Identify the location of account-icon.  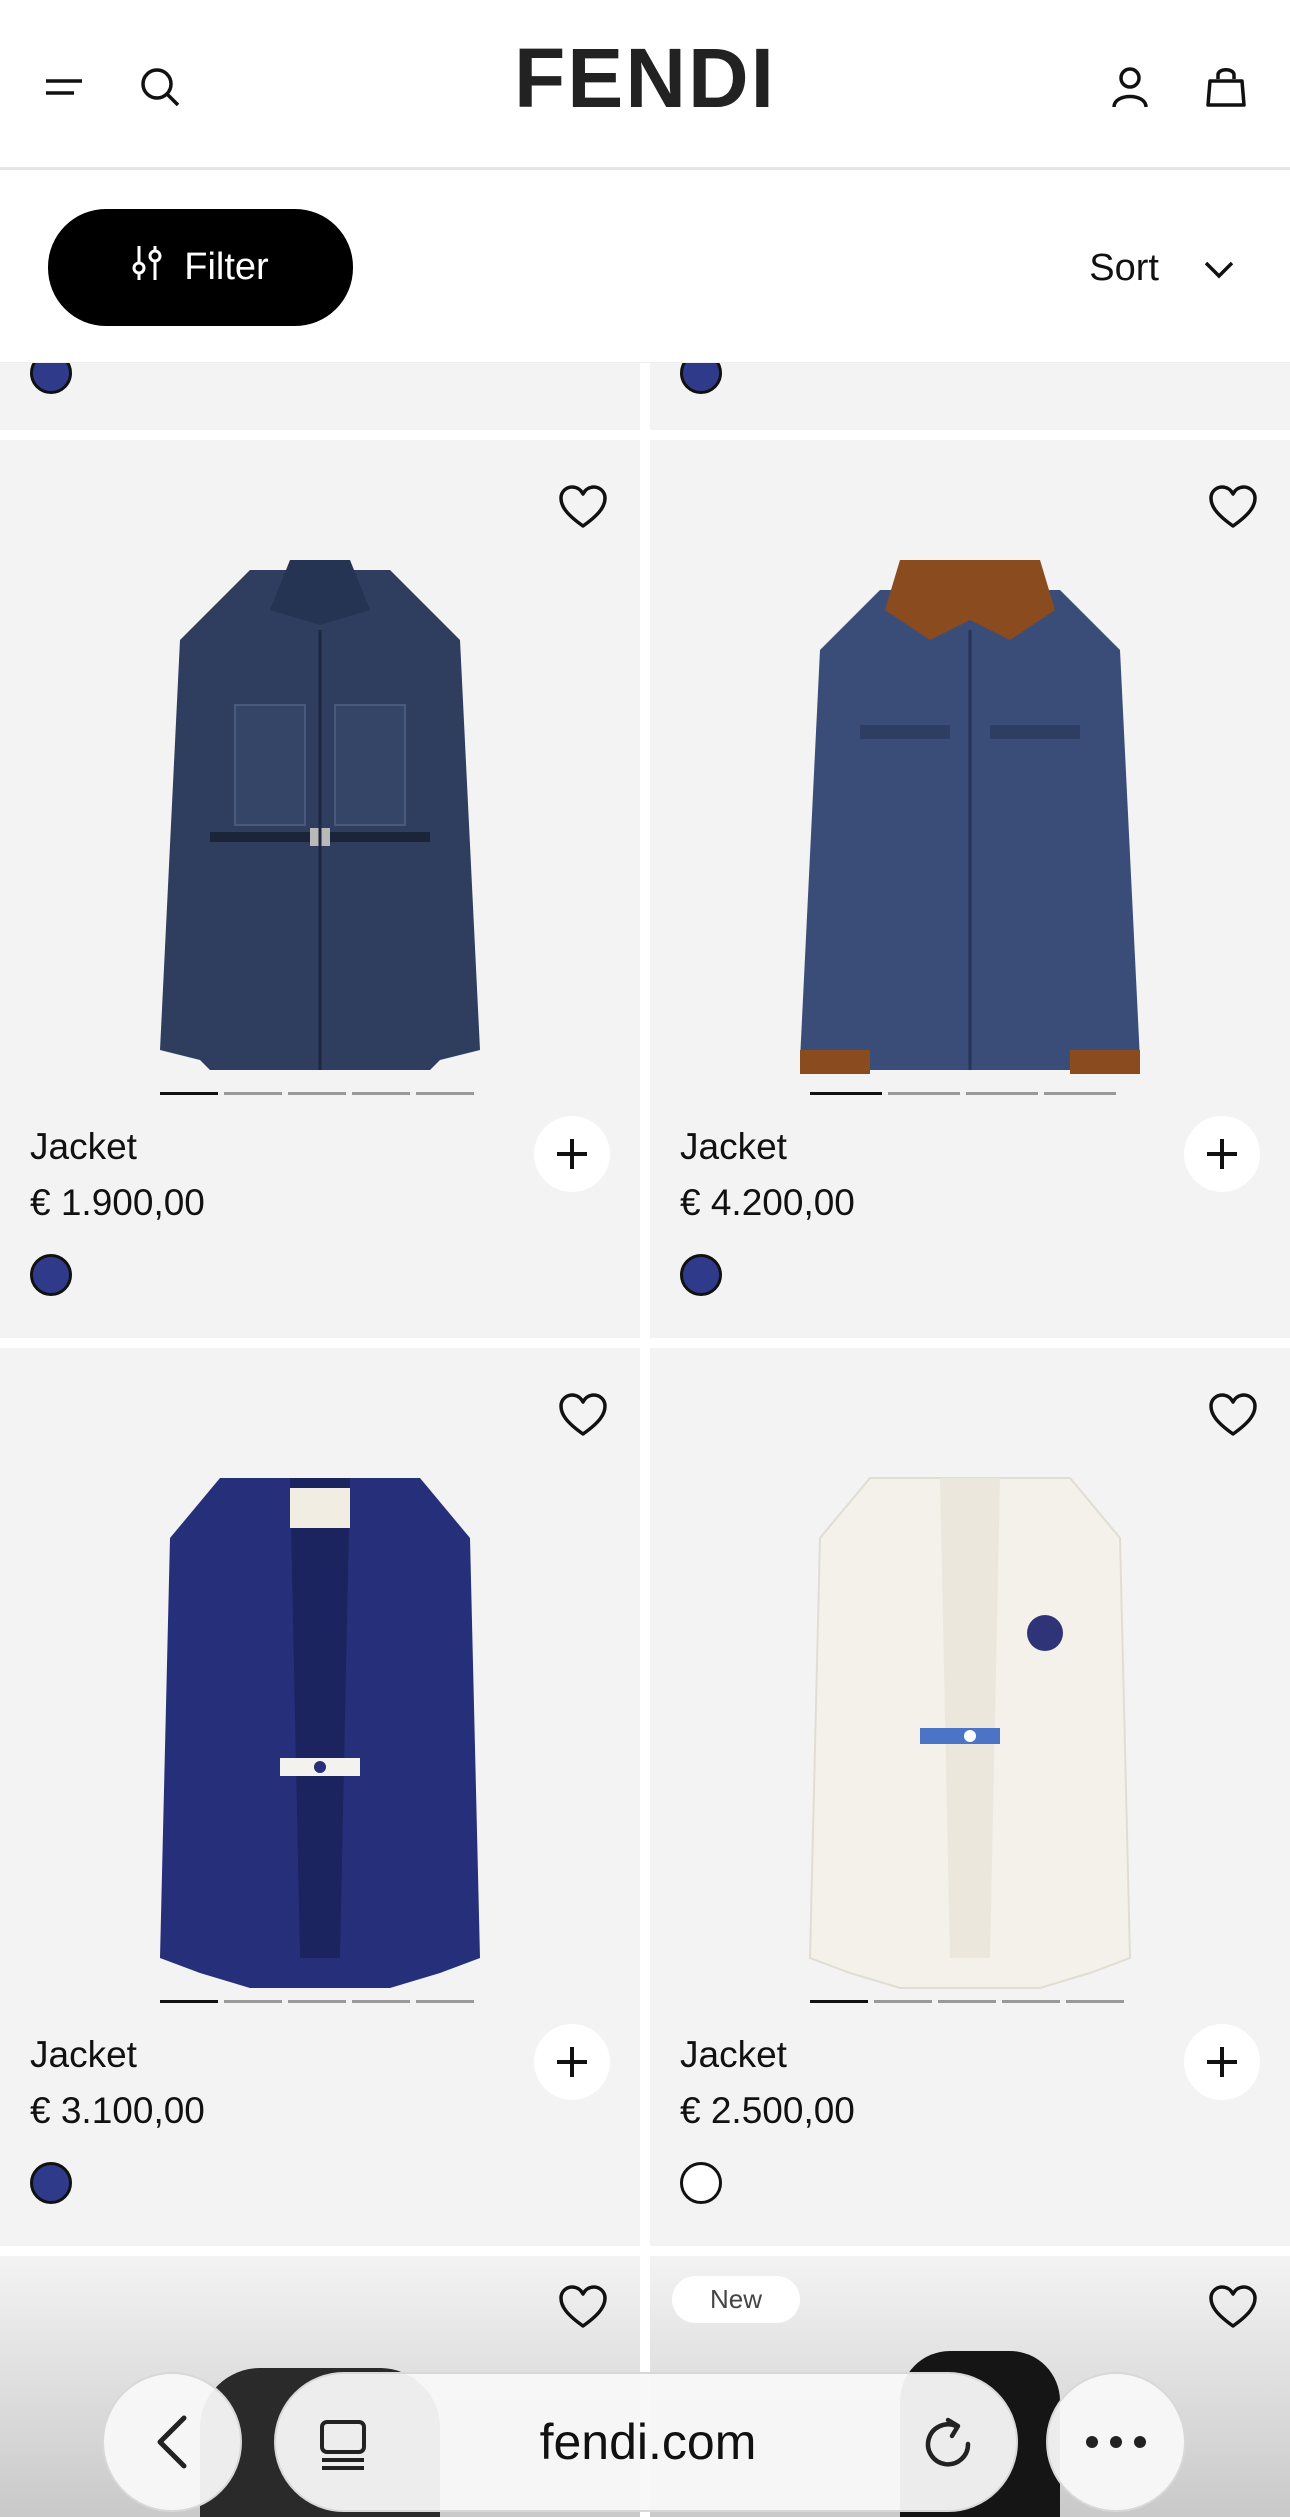
(1130, 87).